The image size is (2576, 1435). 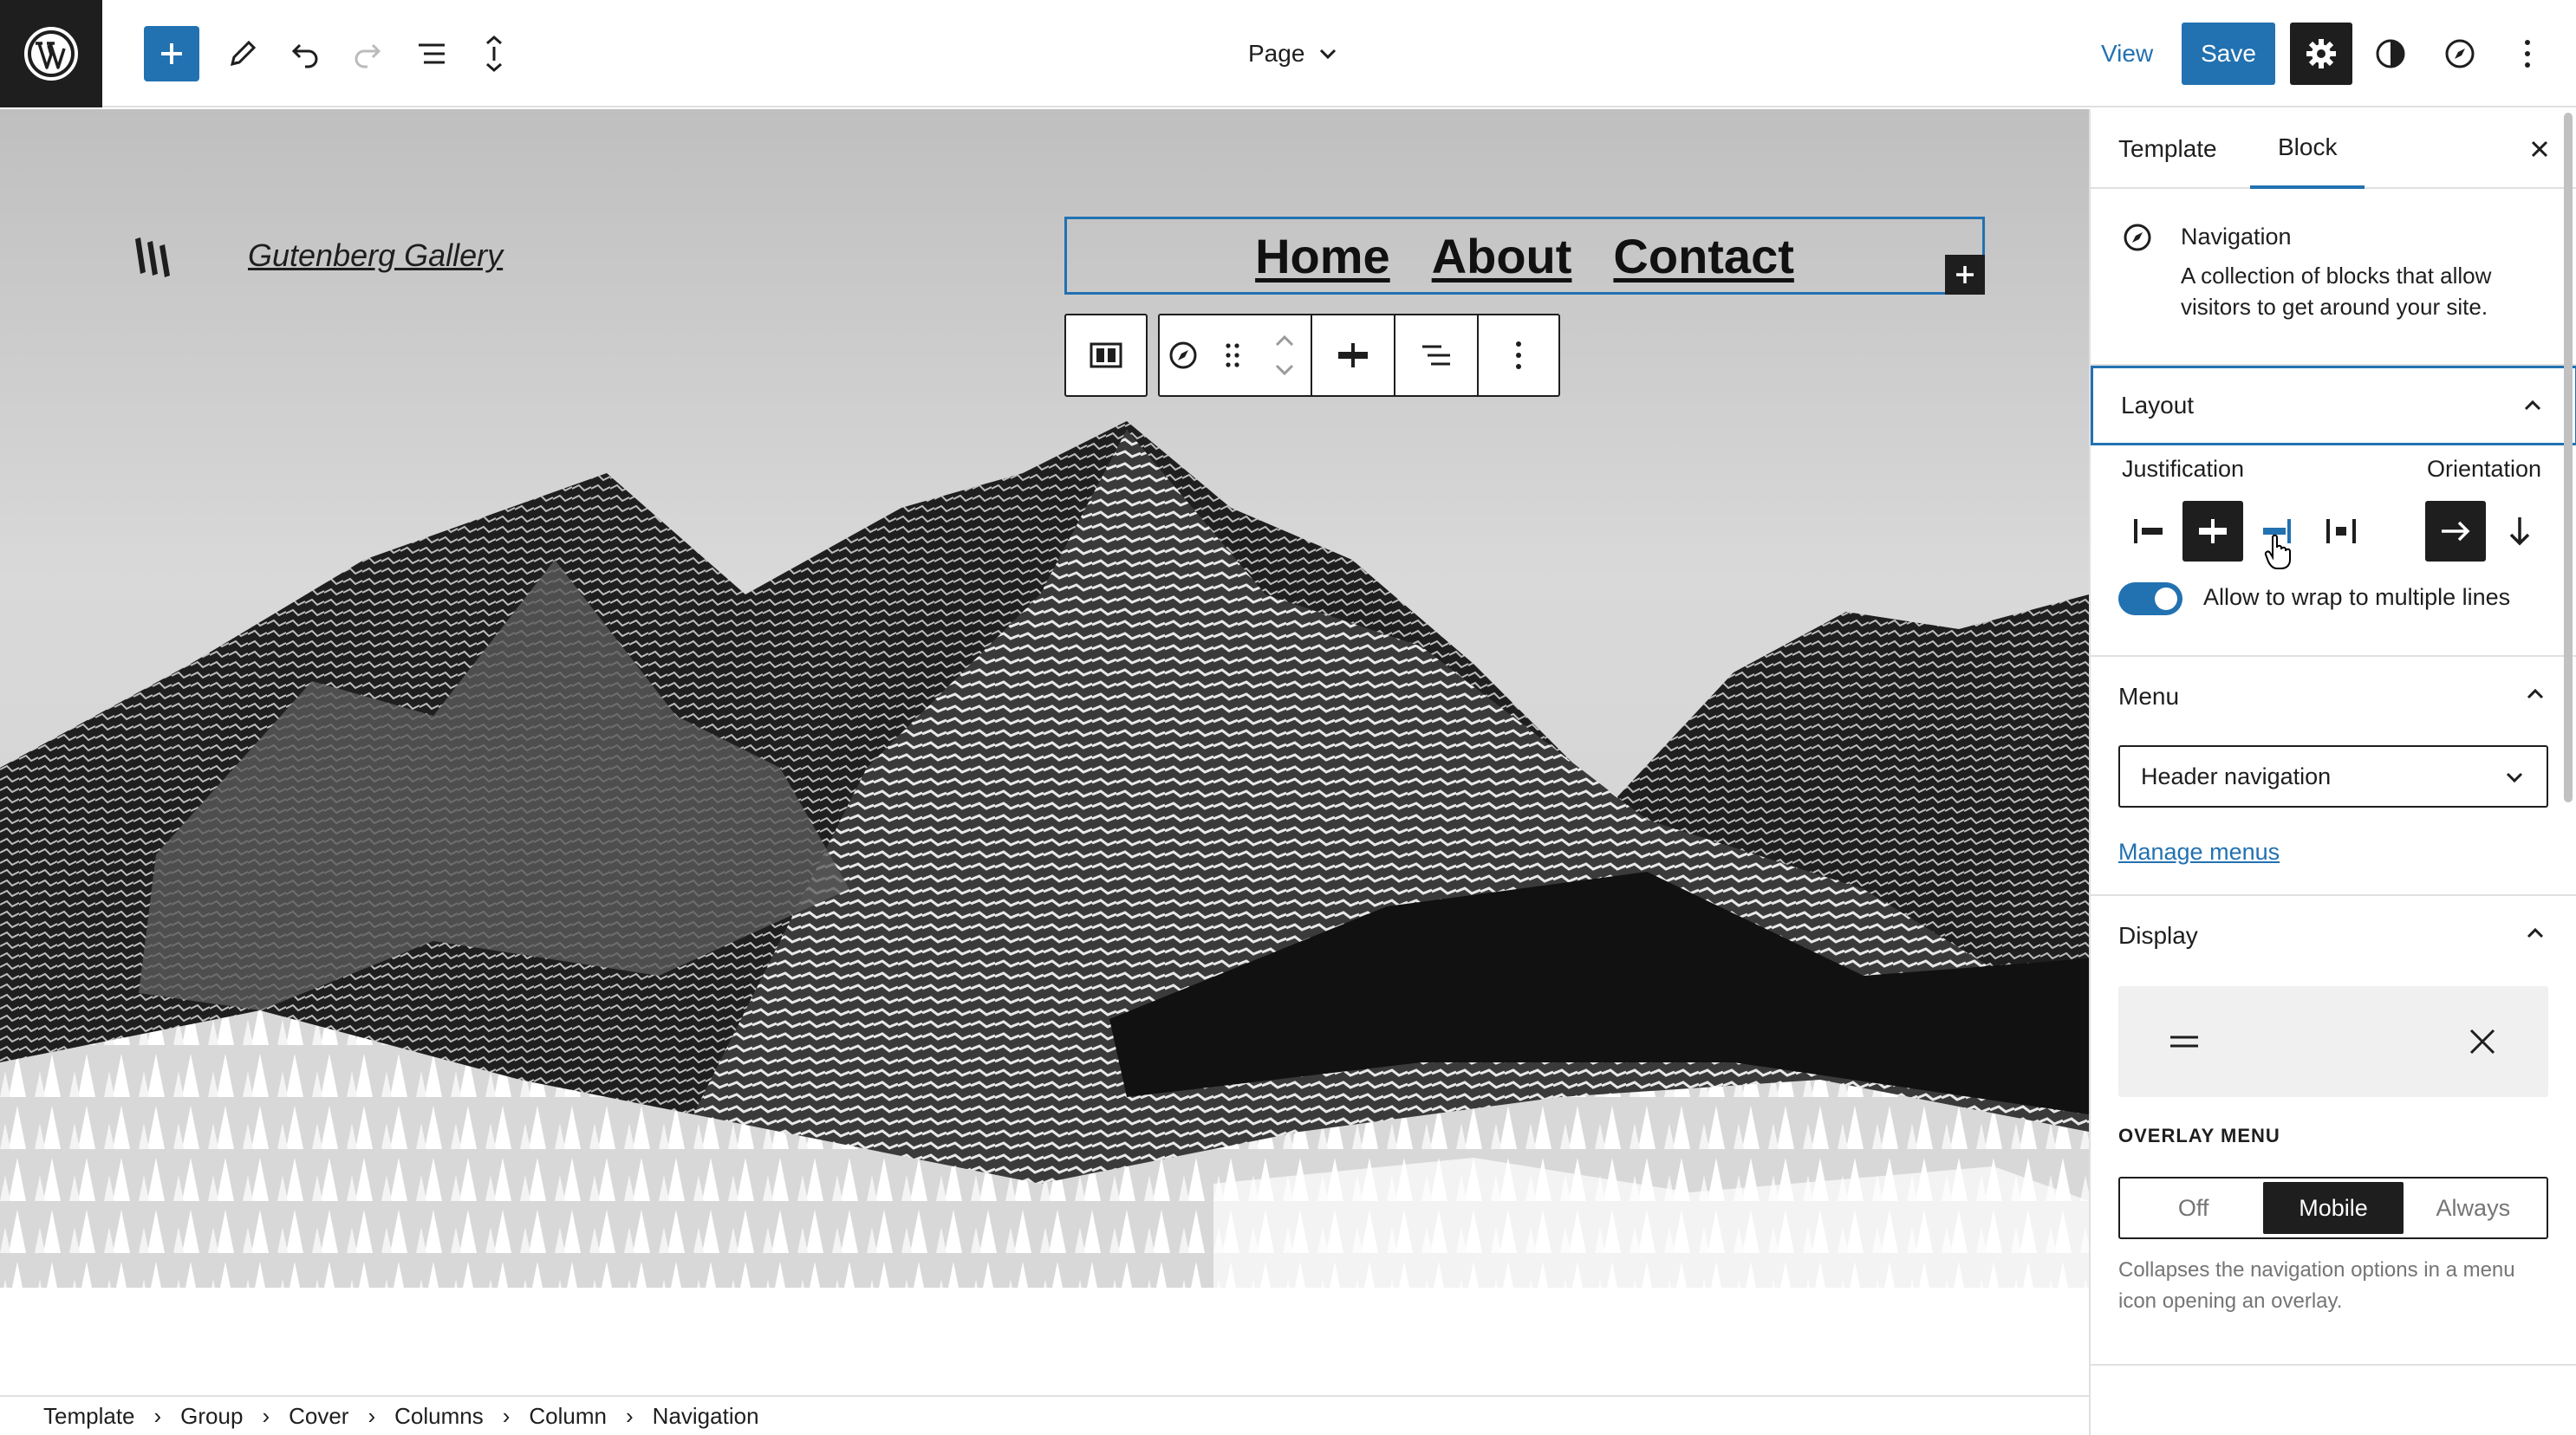 I want to click on nav-link-home: Home, so click(x=1322, y=256).